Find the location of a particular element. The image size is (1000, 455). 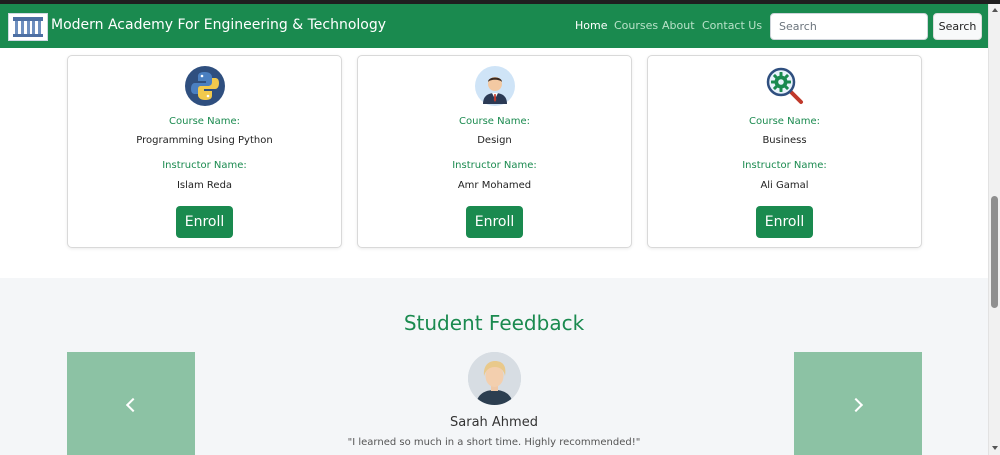

feedback-title: Student Feedback is located at coordinates (494, 323).